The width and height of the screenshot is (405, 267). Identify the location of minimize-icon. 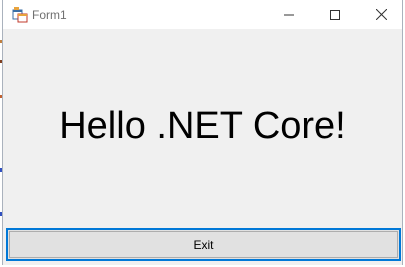
(289, 14).